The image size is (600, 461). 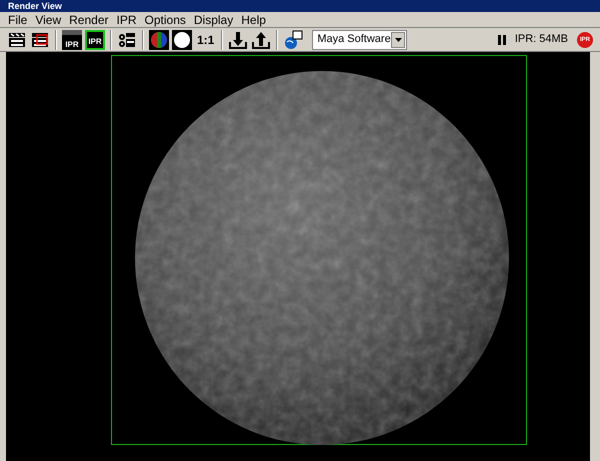 What do you see at coordinates (253, 20) in the screenshot?
I see `menu-item: Help` at bounding box center [253, 20].